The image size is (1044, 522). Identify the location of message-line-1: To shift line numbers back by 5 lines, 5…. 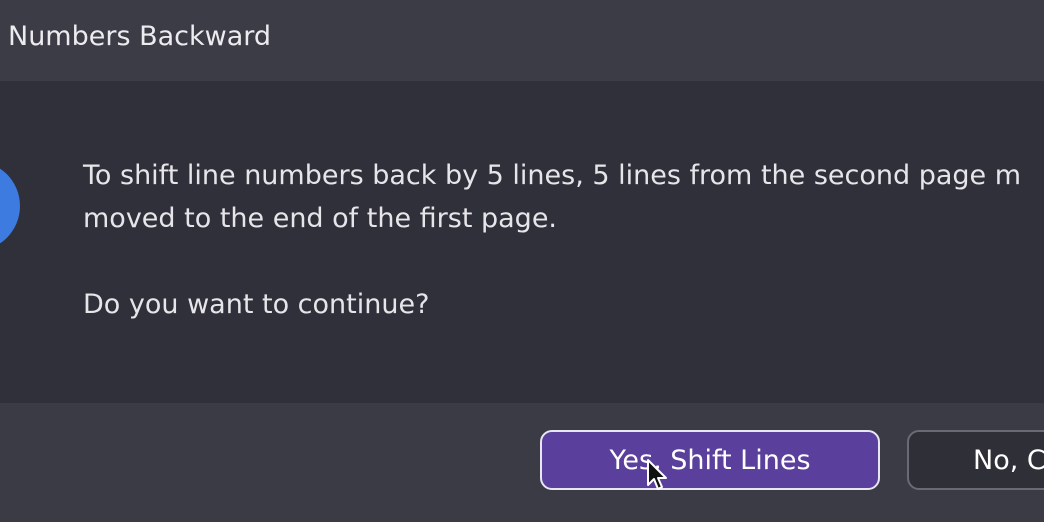
(552, 175).